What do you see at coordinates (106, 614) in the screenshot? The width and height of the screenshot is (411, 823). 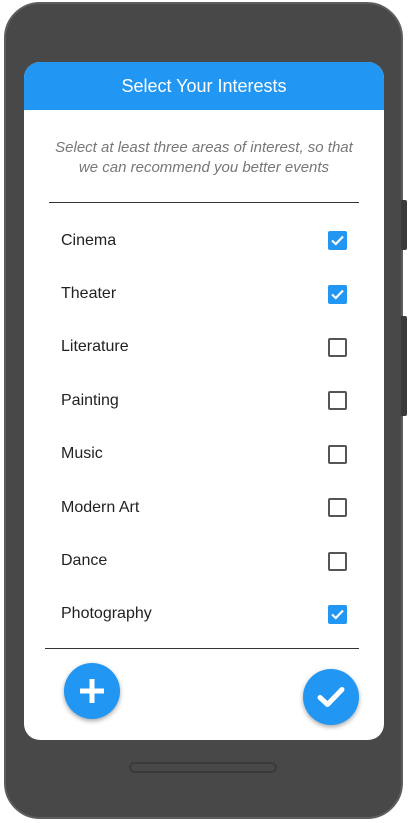 I see `interest-label: Photography` at bounding box center [106, 614].